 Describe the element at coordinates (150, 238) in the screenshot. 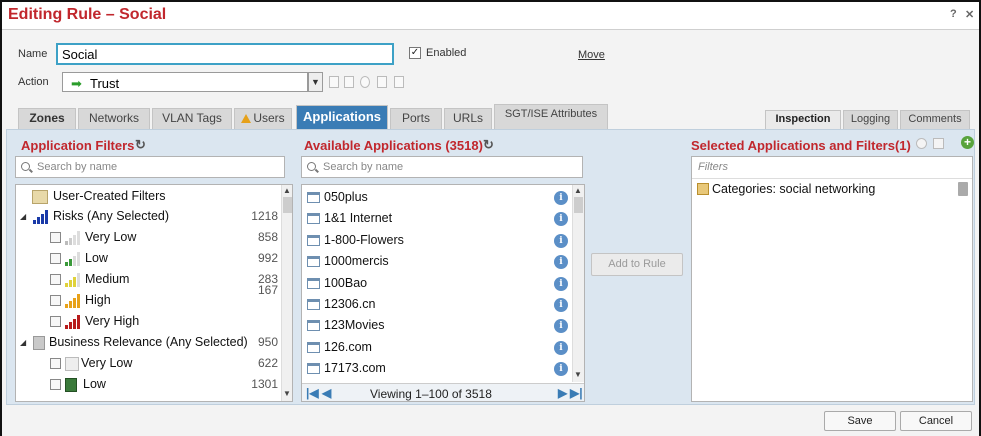

I see `list-item: Very Low 858` at that location.